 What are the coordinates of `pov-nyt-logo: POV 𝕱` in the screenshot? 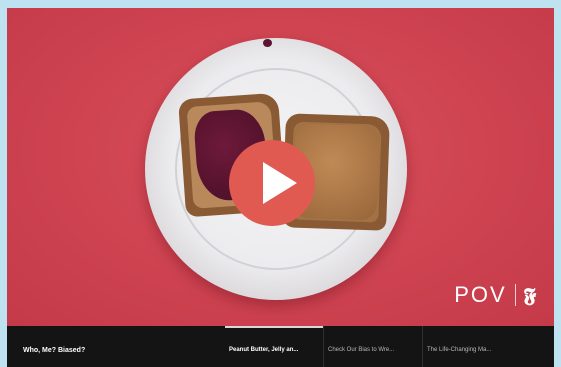 It's located at (495, 295).